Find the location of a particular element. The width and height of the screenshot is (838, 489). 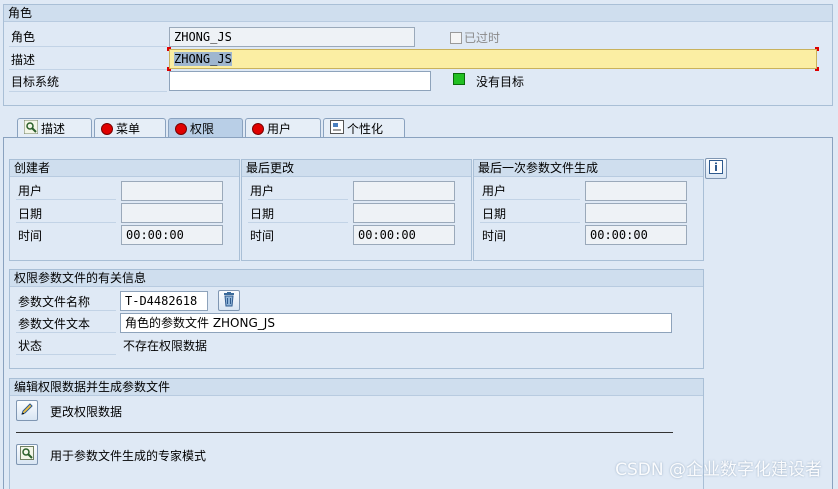

tab-label: 用户 is located at coordinates (279, 129).